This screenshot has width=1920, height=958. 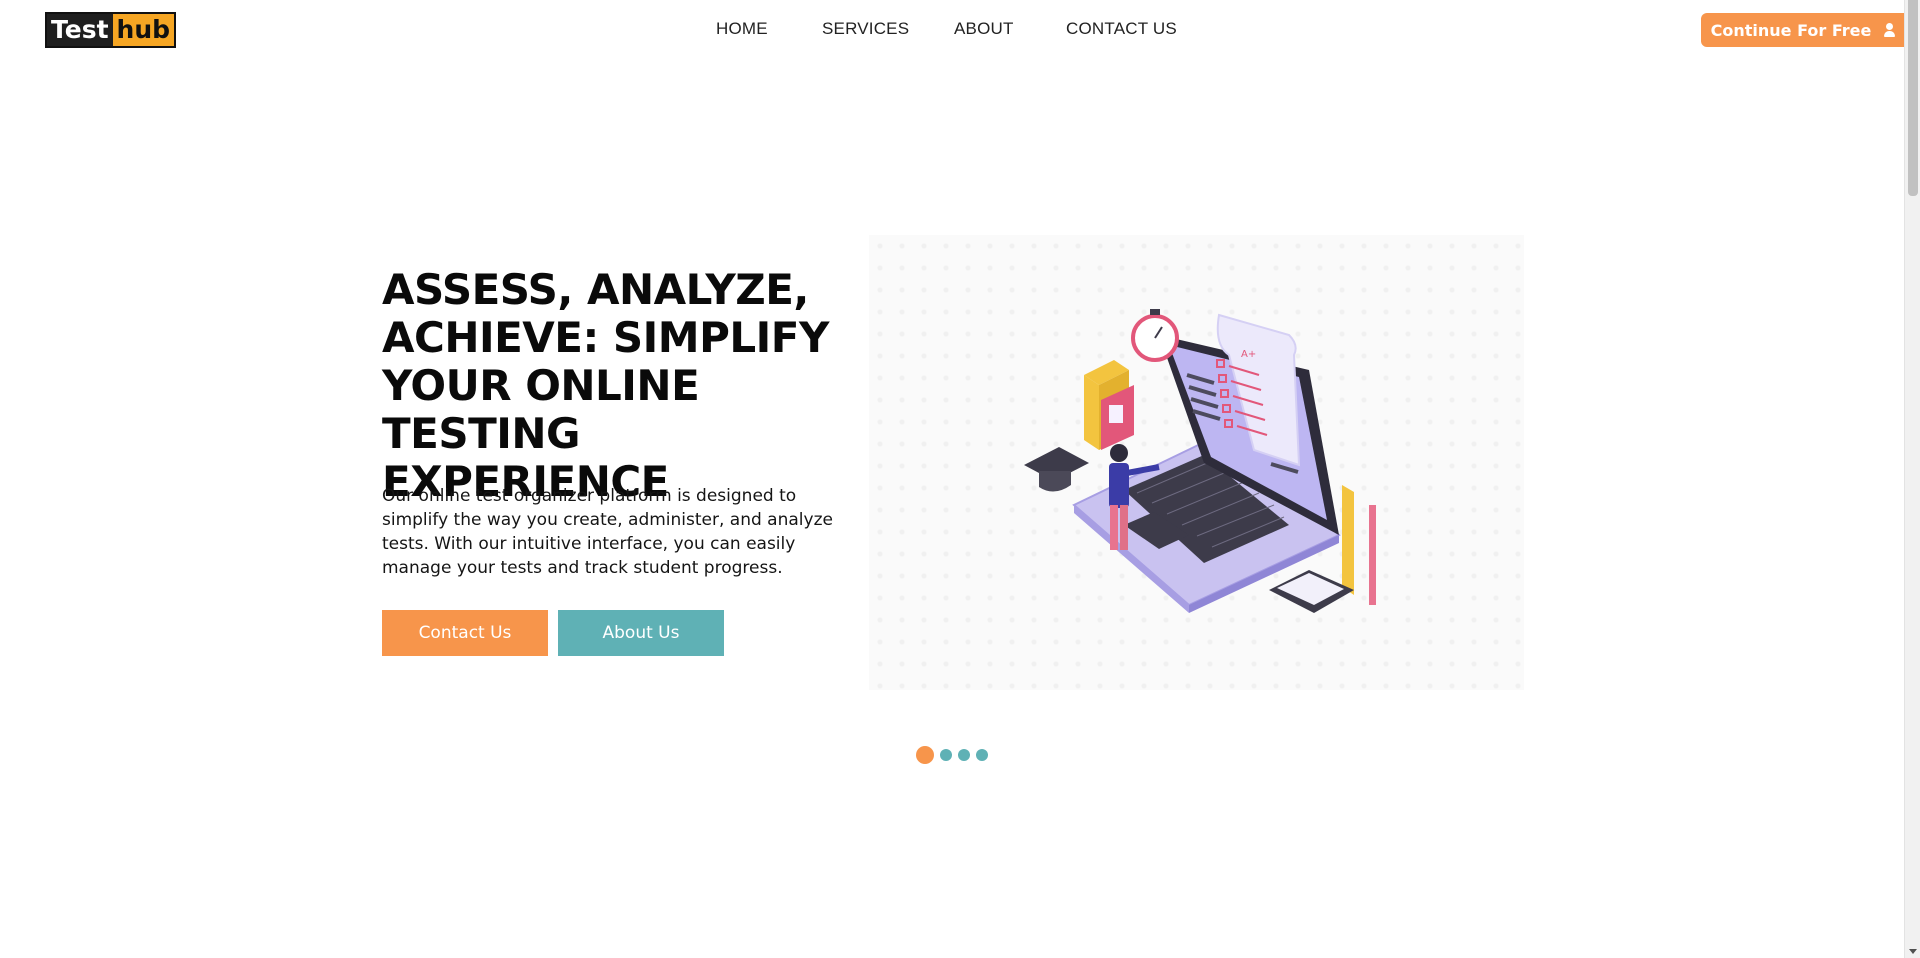 I want to click on about-us-button: About Us, so click(x=641, y=633).